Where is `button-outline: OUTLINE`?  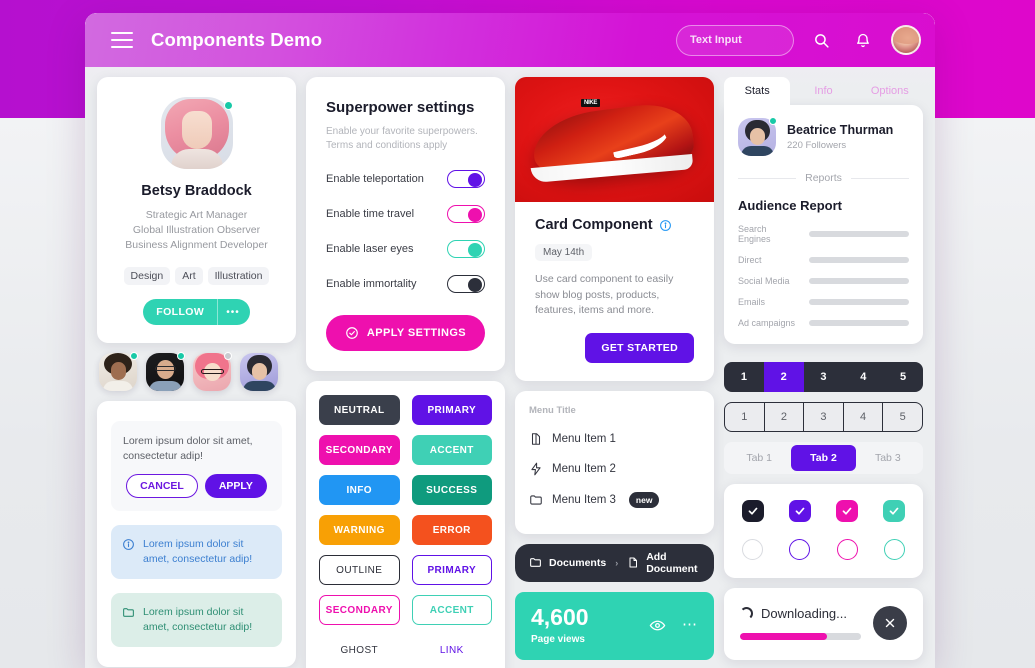
button-outline: OUTLINE is located at coordinates (359, 570).